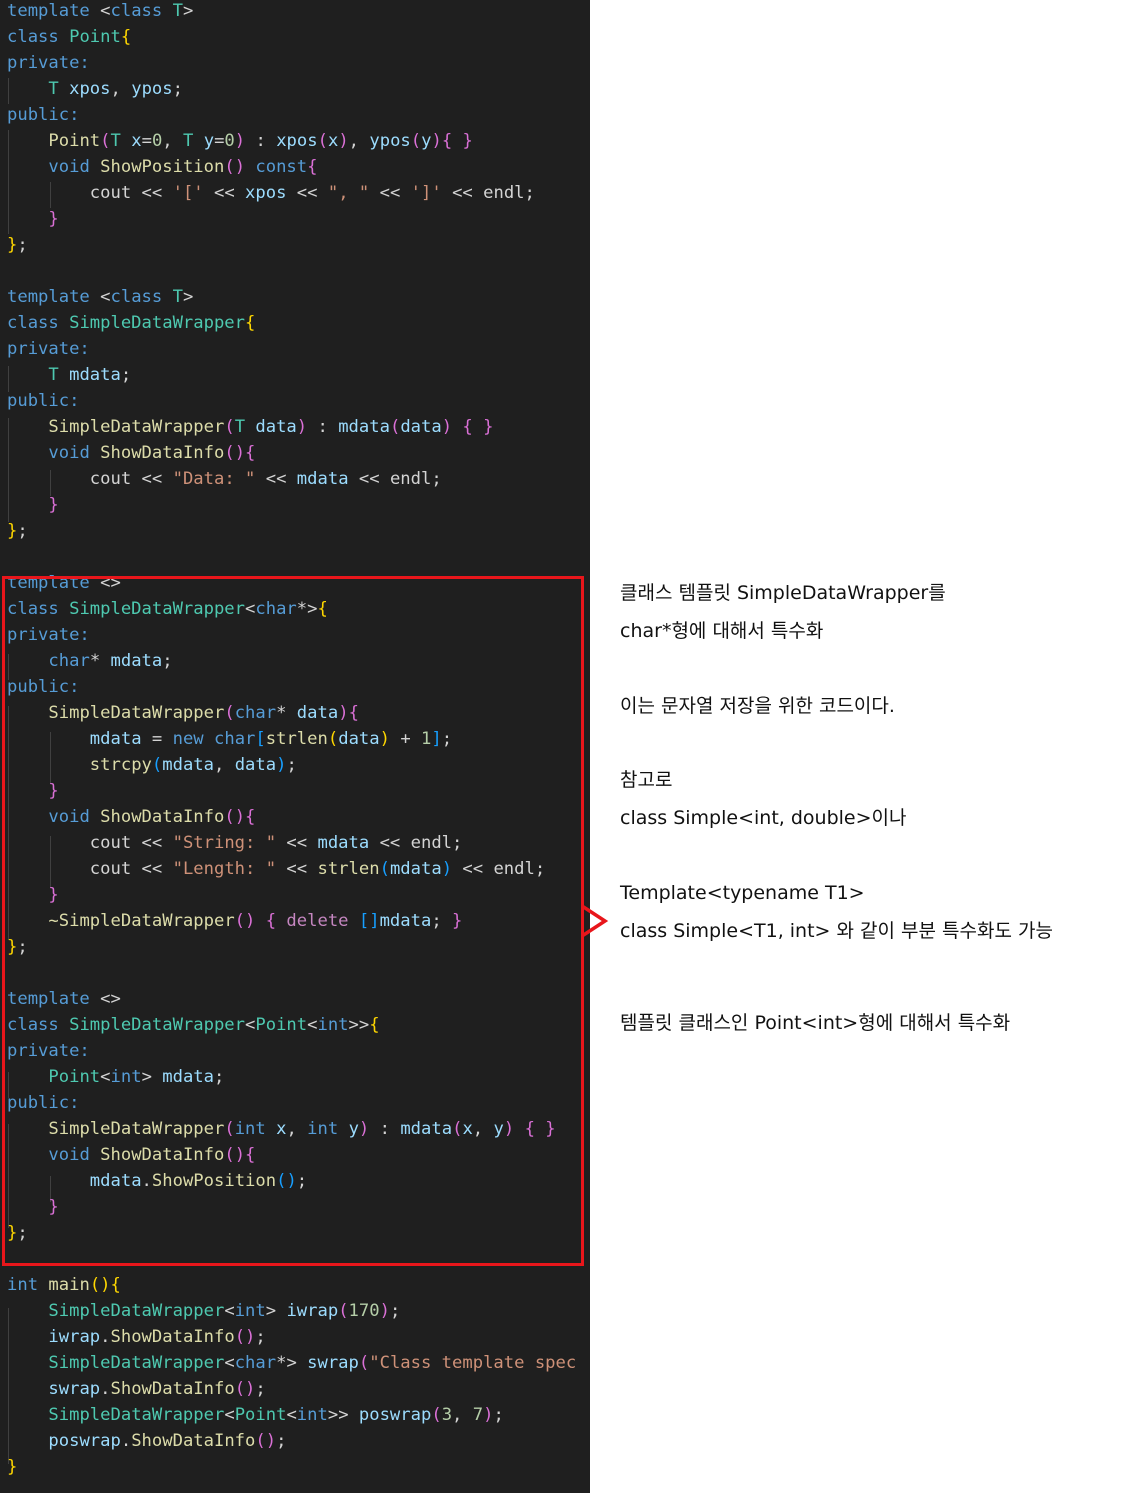  What do you see at coordinates (188, 11) in the screenshot?
I see `code-token: >` at bounding box center [188, 11].